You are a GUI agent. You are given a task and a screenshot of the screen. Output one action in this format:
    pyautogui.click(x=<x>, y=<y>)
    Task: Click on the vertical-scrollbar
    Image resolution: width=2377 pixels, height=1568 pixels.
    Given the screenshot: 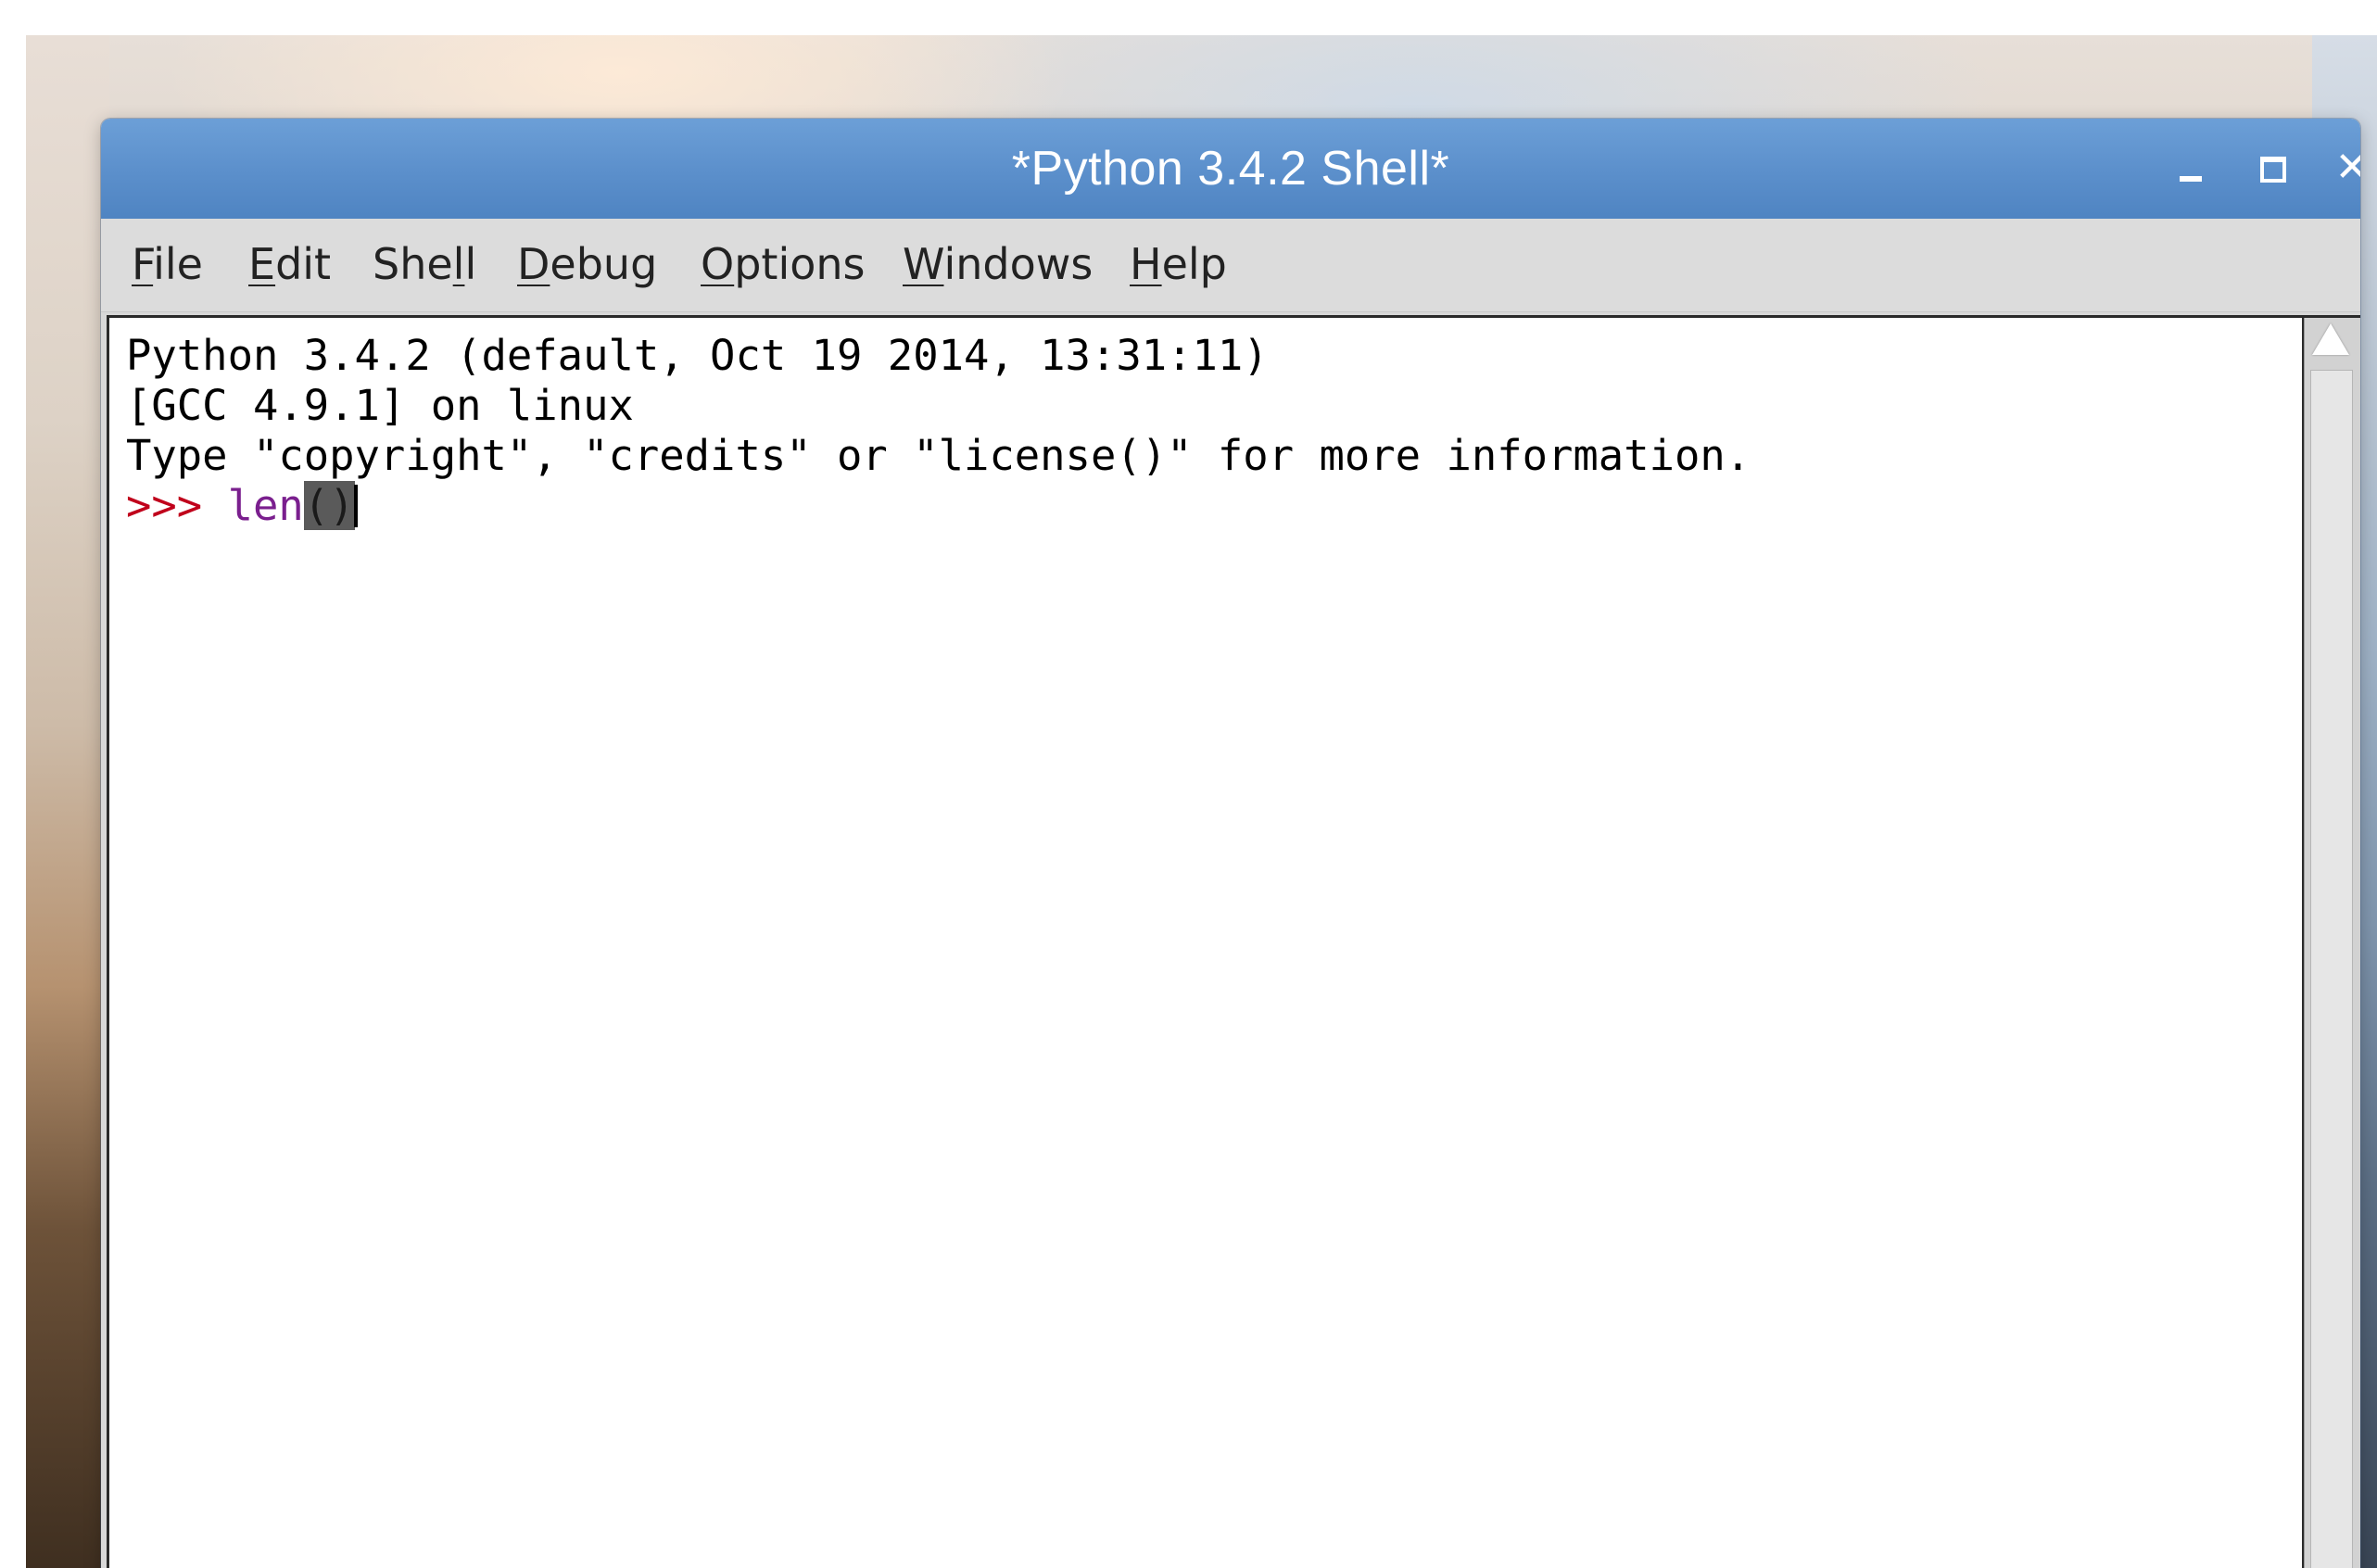 What is the action you would take?
    pyautogui.click(x=2332, y=943)
    